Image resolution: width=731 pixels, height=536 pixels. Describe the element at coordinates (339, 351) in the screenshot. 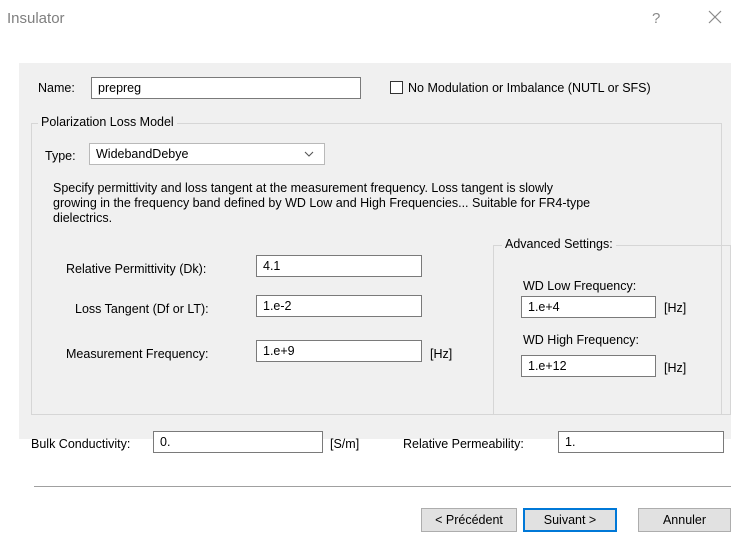

I see `measurement-frequency-input: 1.e+9` at that location.